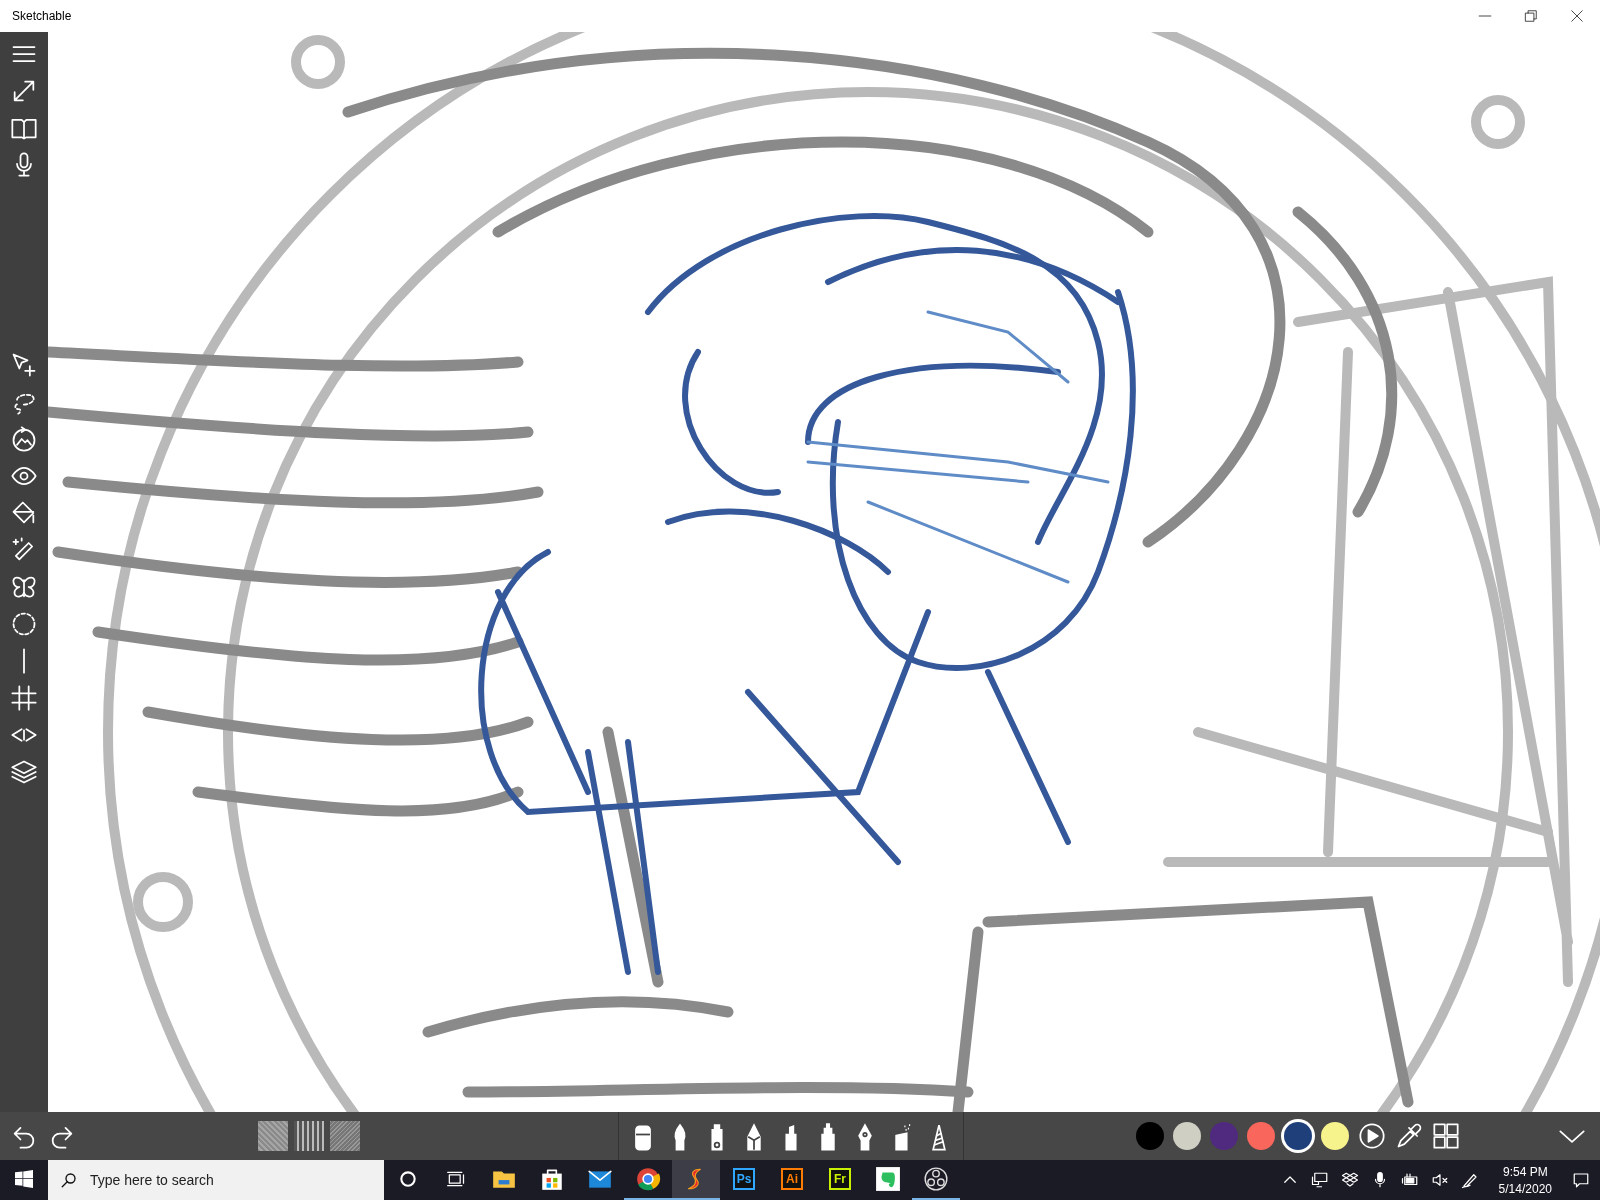 This screenshot has width=1600, height=1200. What do you see at coordinates (1581, 1180) in the screenshot?
I see `notification-icon` at bounding box center [1581, 1180].